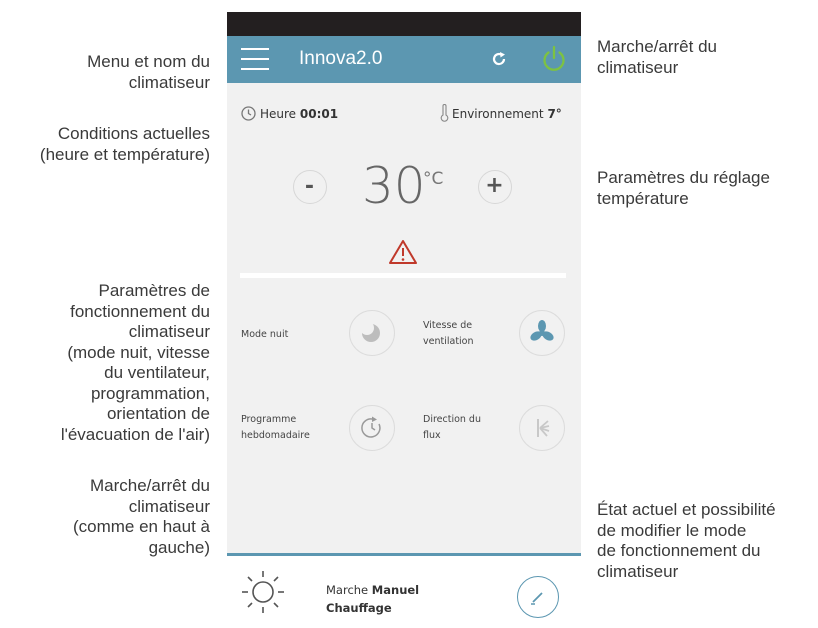 The width and height of the screenshot is (818, 628). What do you see at coordinates (148, 72) in the screenshot?
I see `annotation-menu-name: Menu et nom du climatiseur` at bounding box center [148, 72].